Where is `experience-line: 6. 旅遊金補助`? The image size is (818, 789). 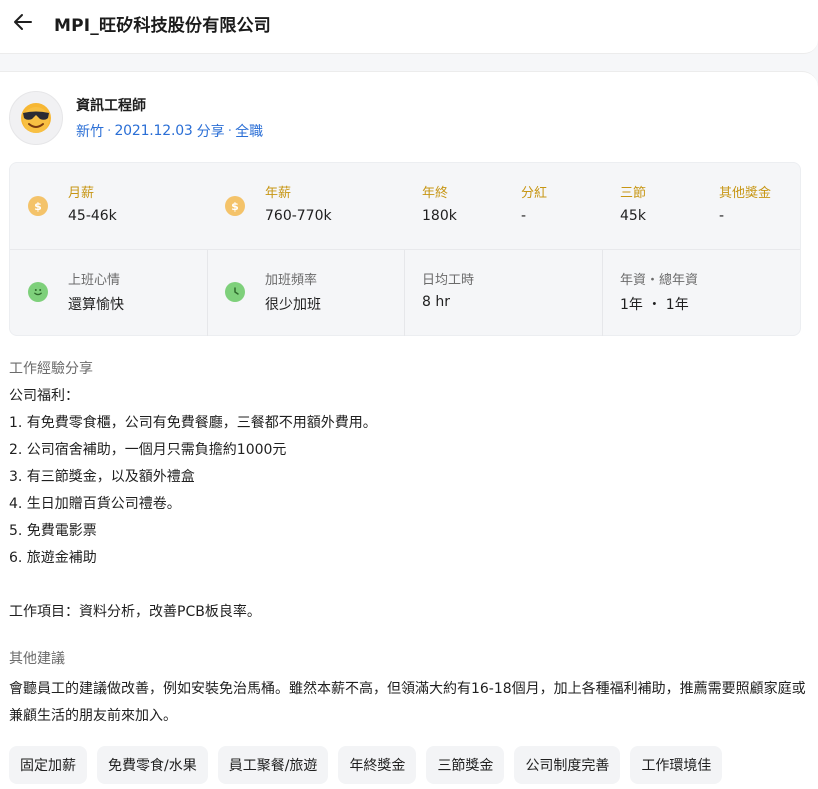
experience-line: 6. 旅遊金補助 is located at coordinates (53, 558).